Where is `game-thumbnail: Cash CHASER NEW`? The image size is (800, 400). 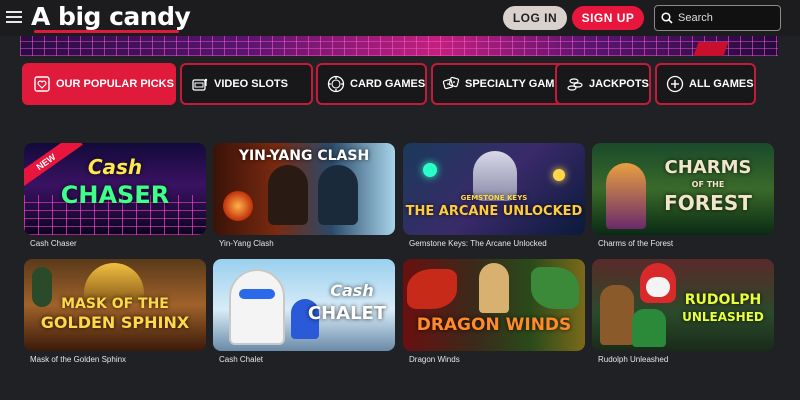
game-thumbnail: Cash CHASER NEW is located at coordinates (115, 189).